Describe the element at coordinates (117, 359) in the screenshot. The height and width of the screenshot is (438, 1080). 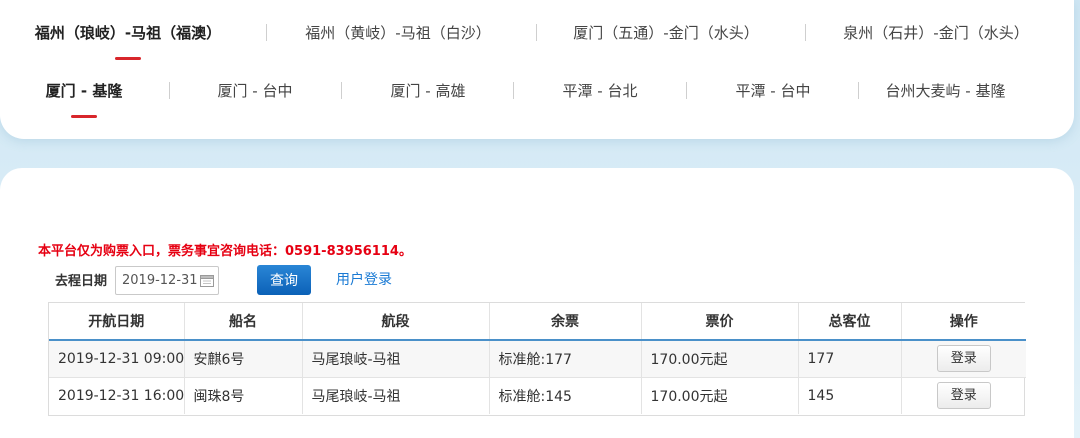
I see `departure-datetime-cell: 2019-12-31 09:00` at that location.